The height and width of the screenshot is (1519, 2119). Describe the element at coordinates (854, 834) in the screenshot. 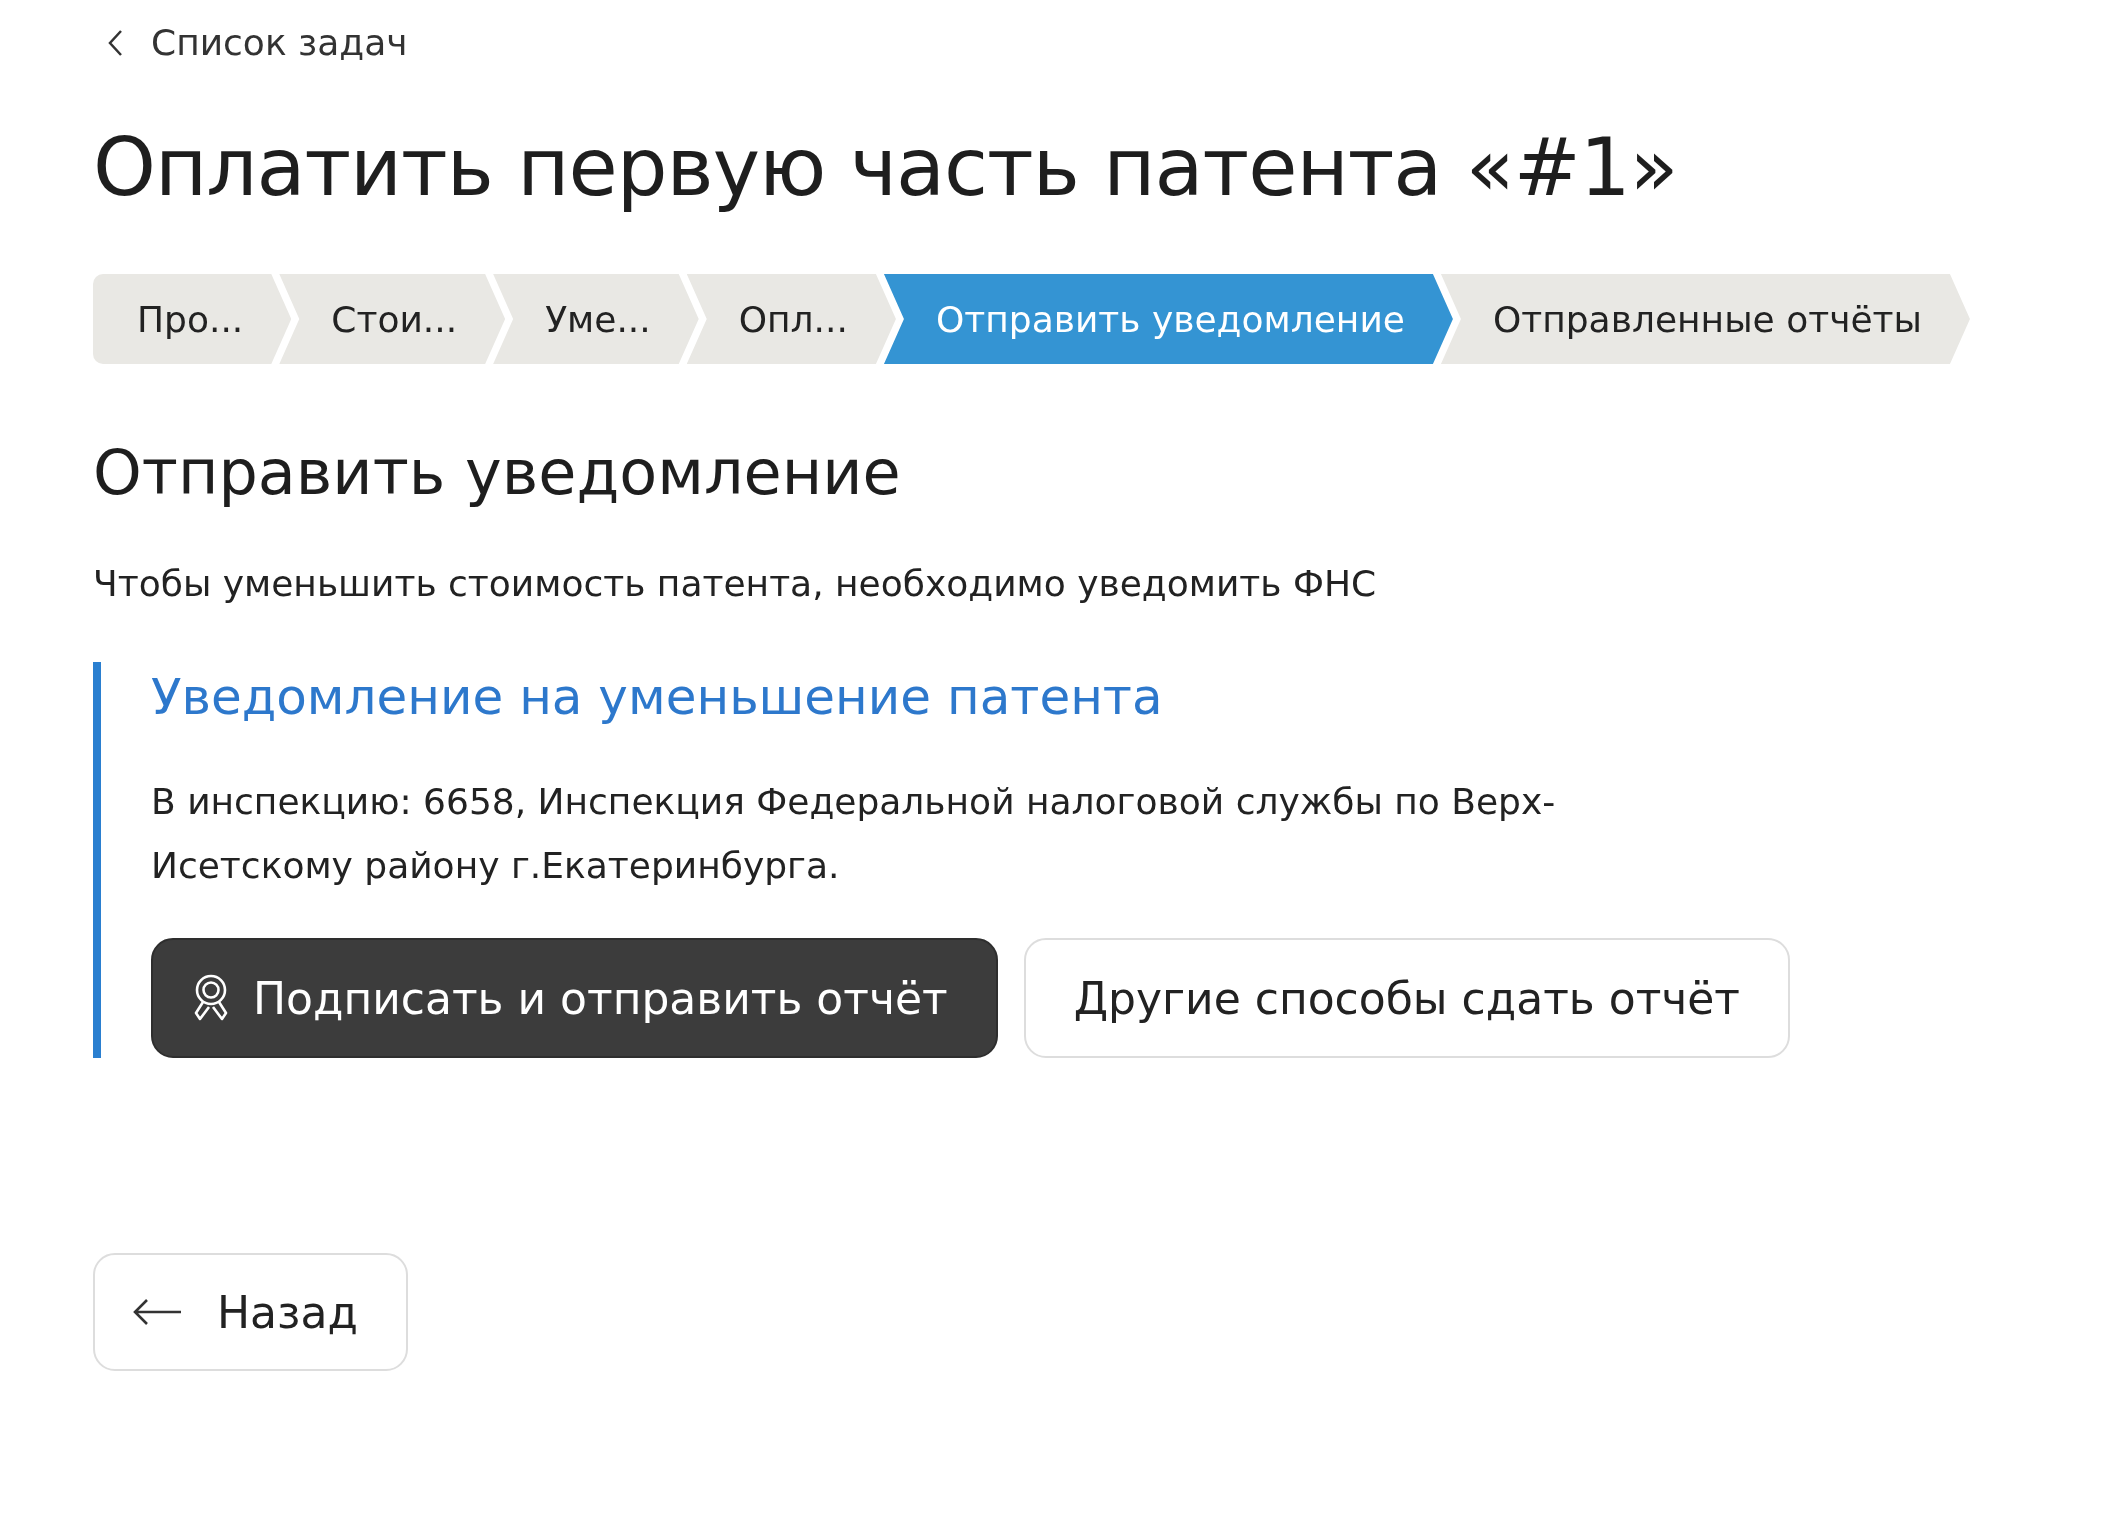

I see `notice-text: В инспекцию: 6658, Инспекция Федеральной налоговой службы по Верх-Исетскому району г.Екатеринбурга.` at that location.